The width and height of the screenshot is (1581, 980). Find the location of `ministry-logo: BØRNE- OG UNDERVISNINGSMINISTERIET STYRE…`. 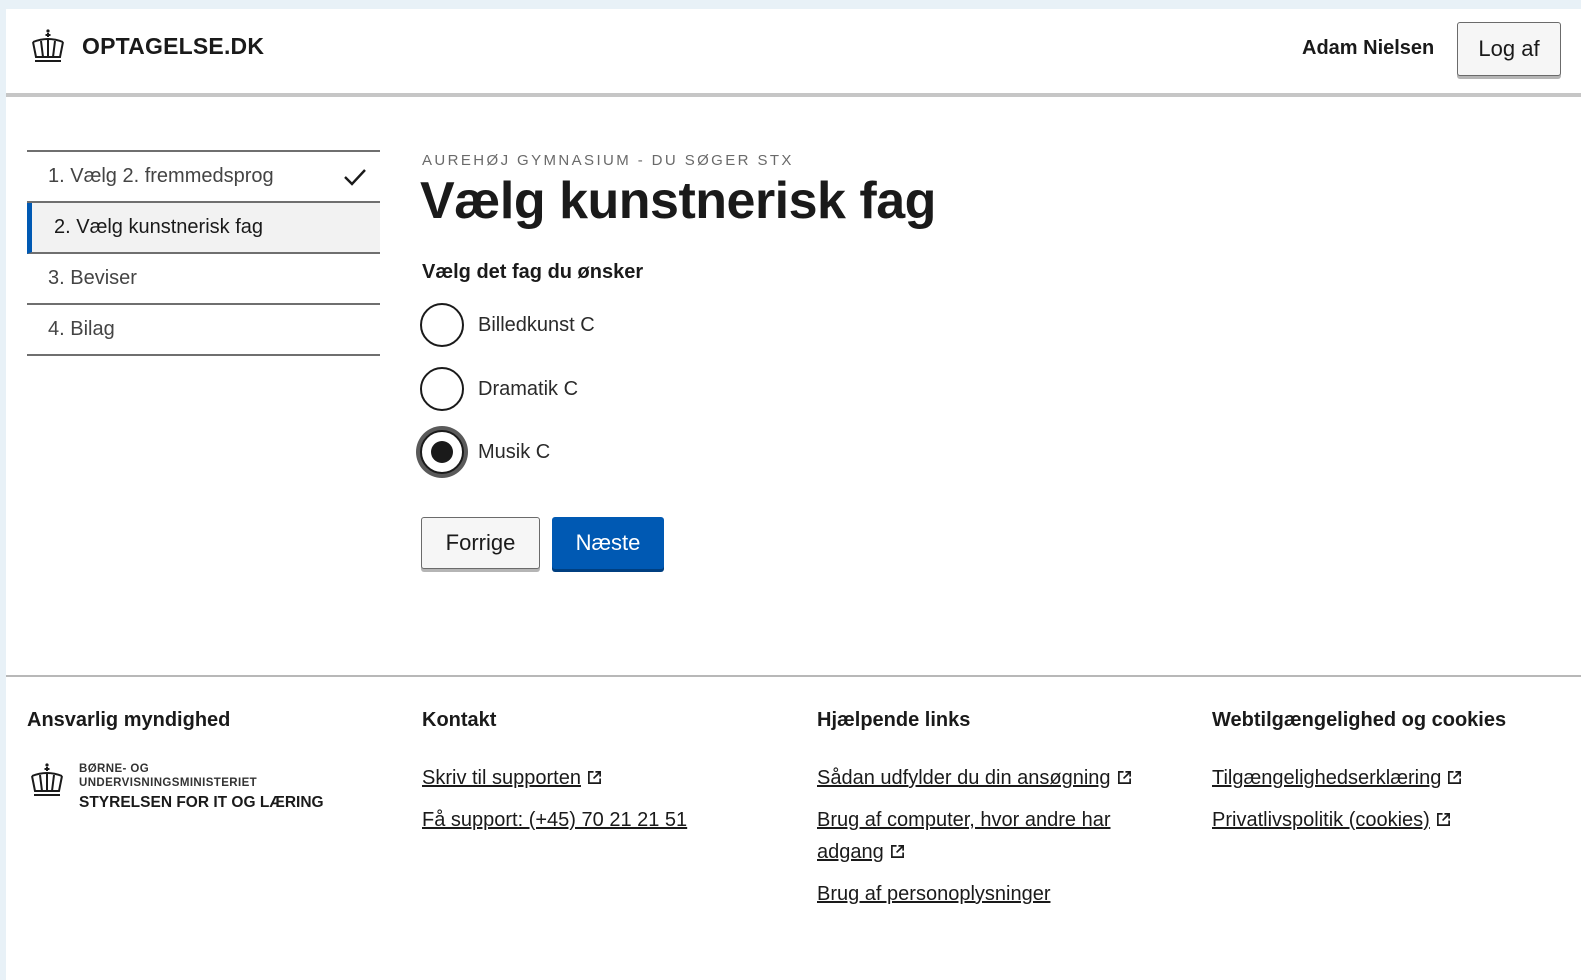

ministry-logo: BØRNE- OG UNDERVISNINGSMINISTERIET STYRE… is located at coordinates (175, 788).